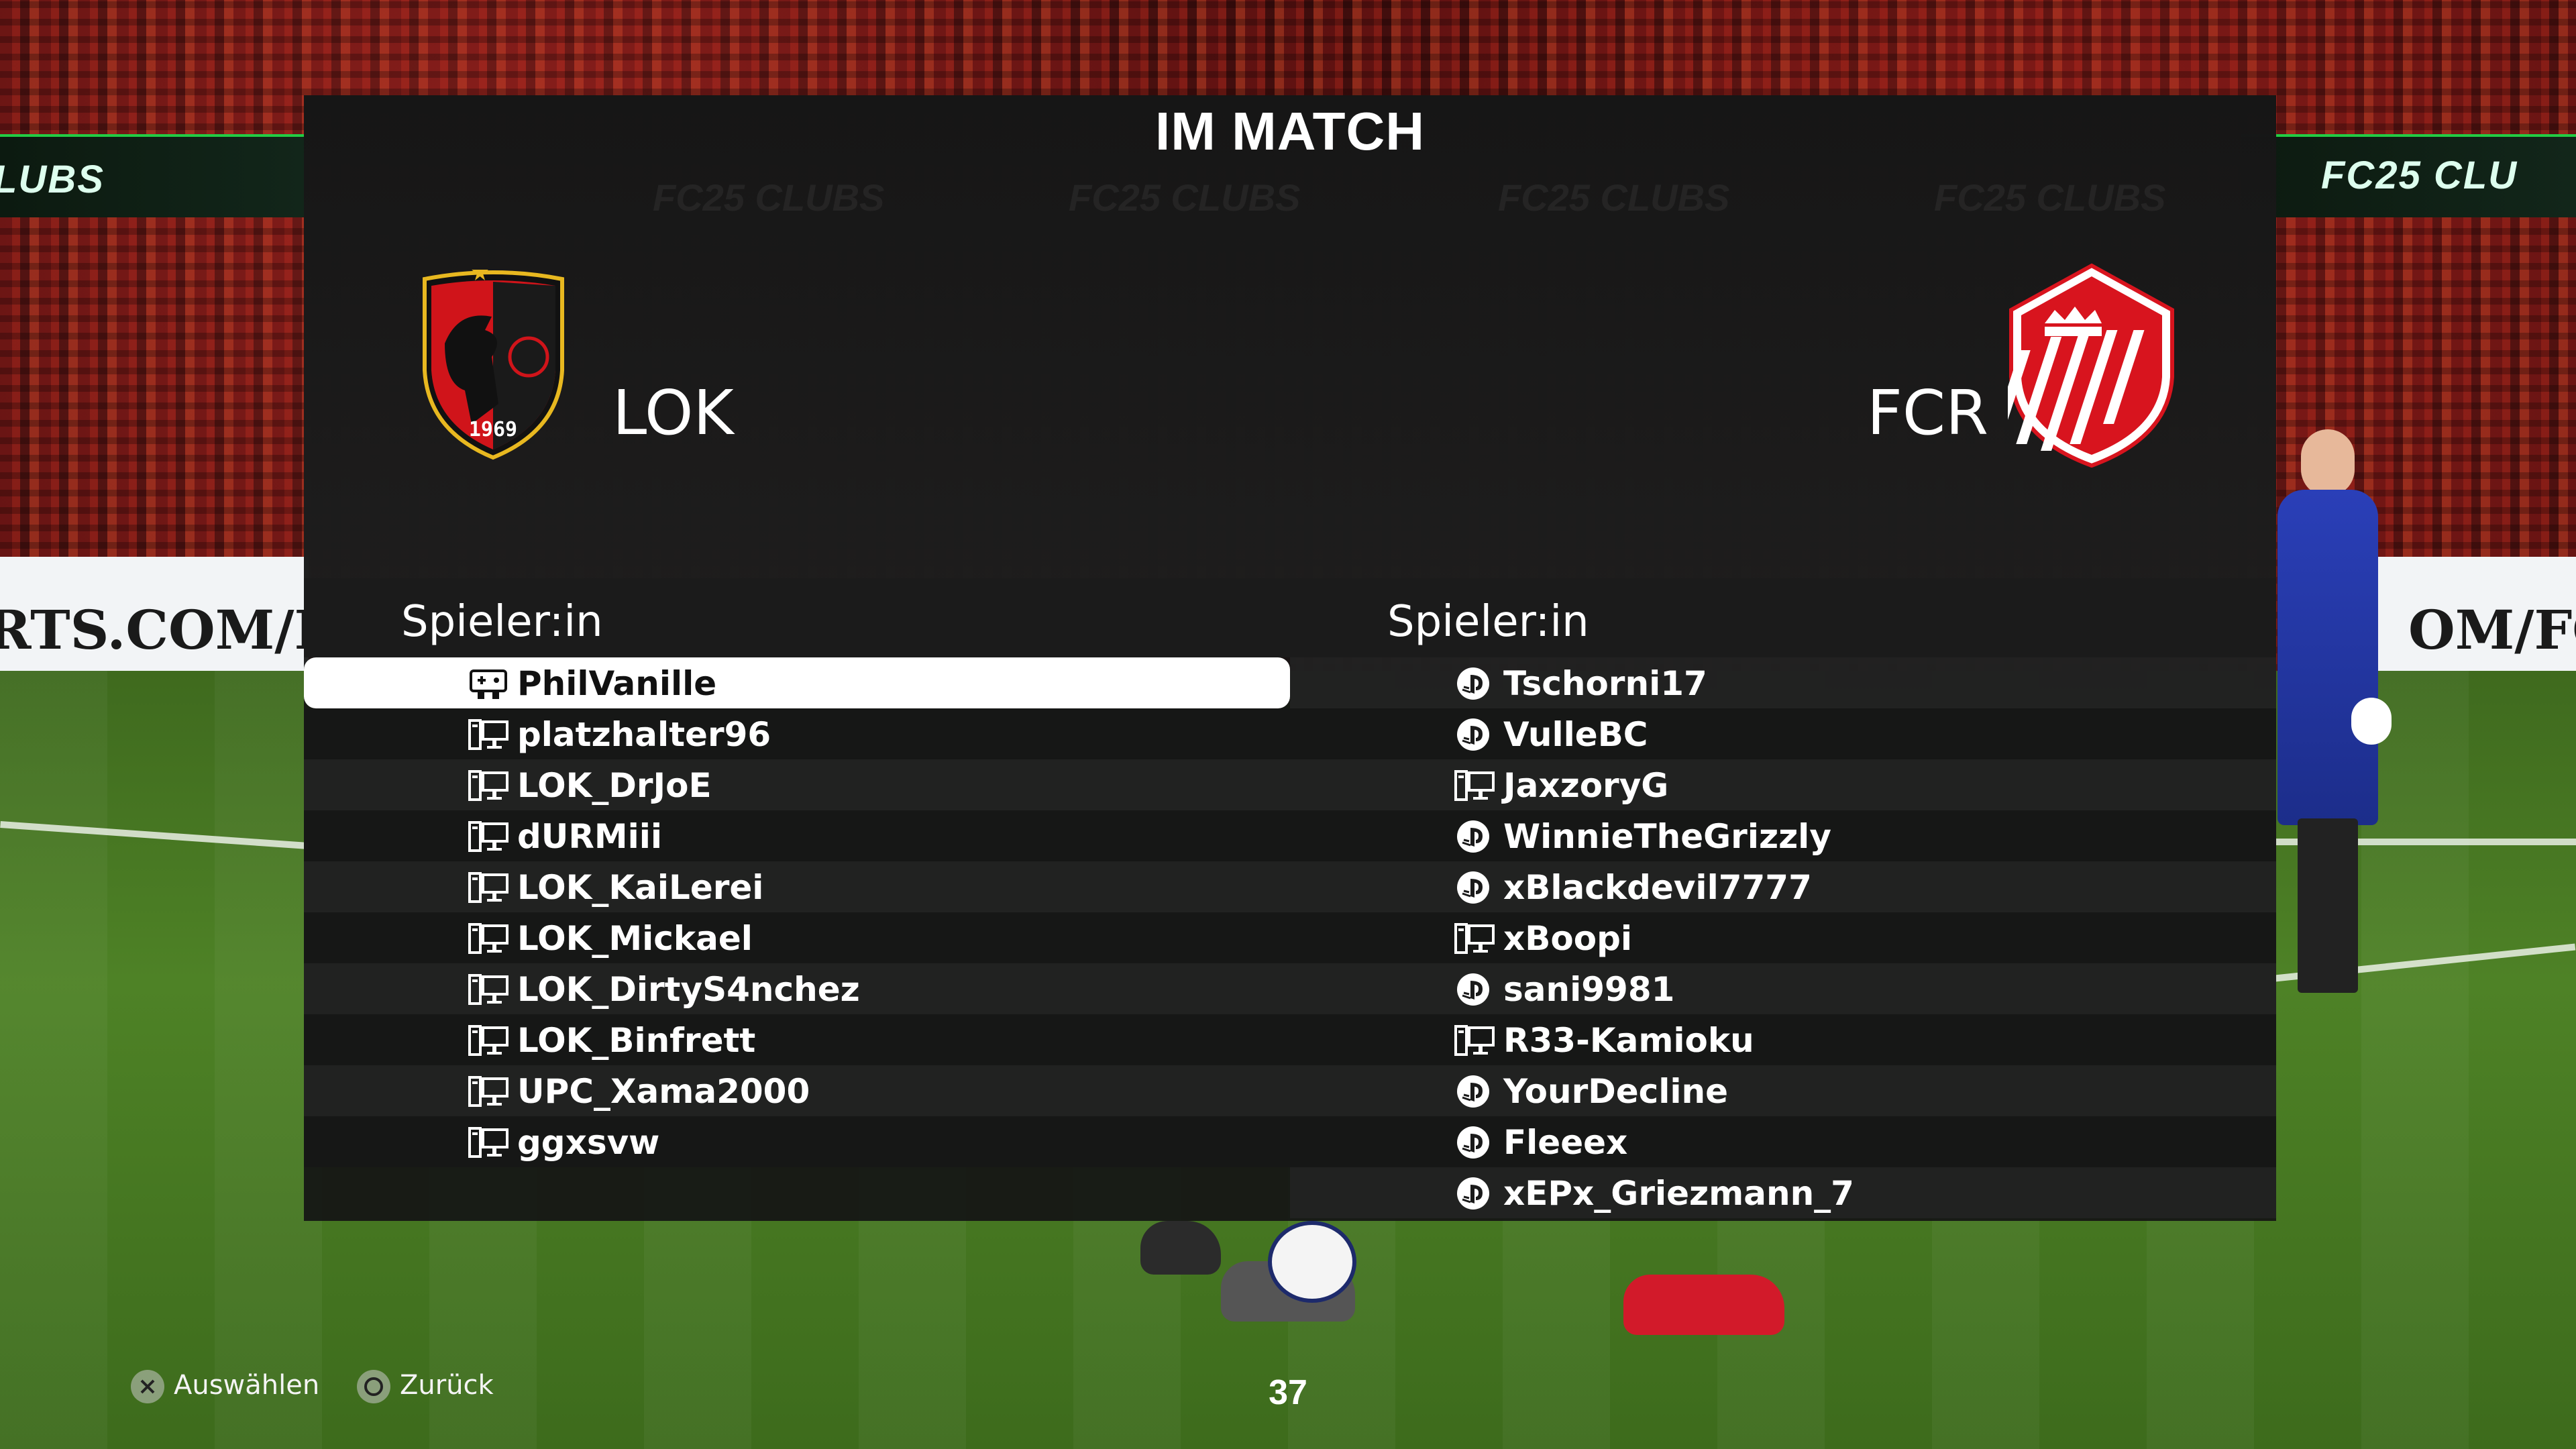 The height and width of the screenshot is (1449, 2576). Describe the element at coordinates (1783, 784) in the screenshot. I see `away-player-row: JaxzoryG` at that location.